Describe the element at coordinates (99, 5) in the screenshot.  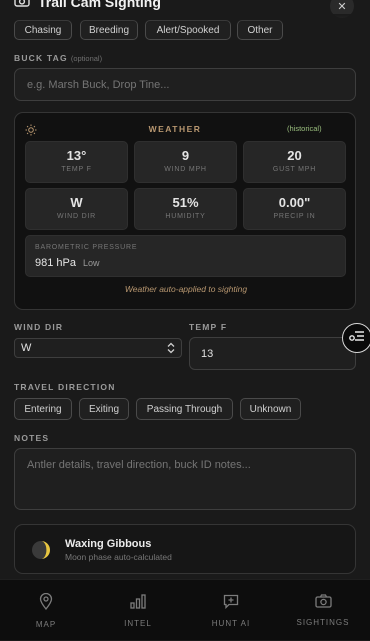
I see `modal-title: Trail Cam Sighting` at that location.